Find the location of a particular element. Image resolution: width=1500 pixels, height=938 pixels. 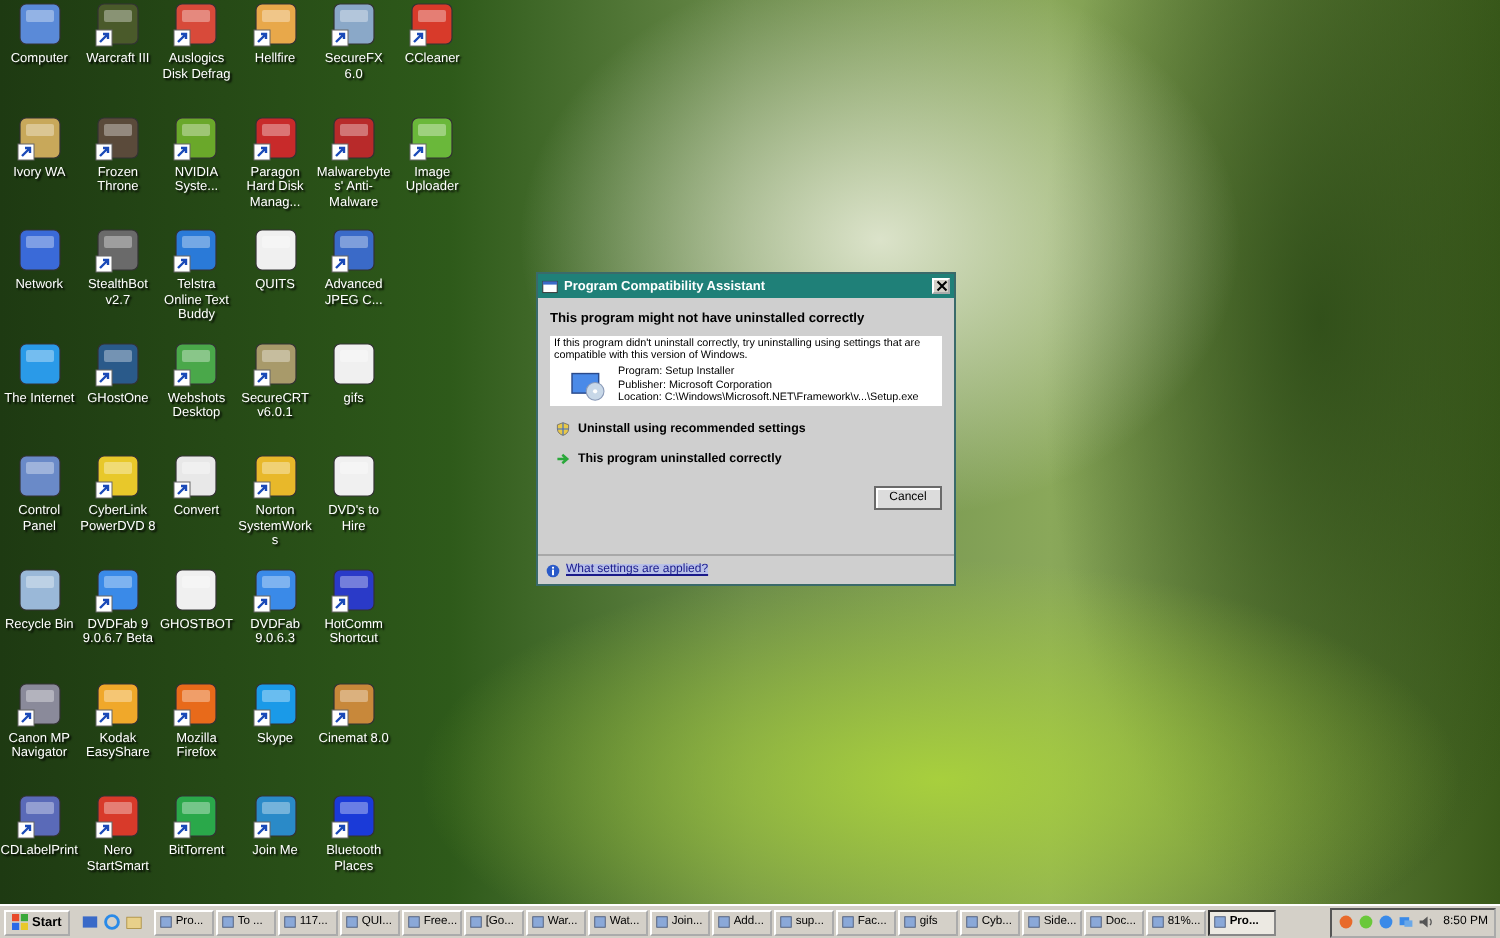

monitor-disc-icon is located at coordinates (588, 385).